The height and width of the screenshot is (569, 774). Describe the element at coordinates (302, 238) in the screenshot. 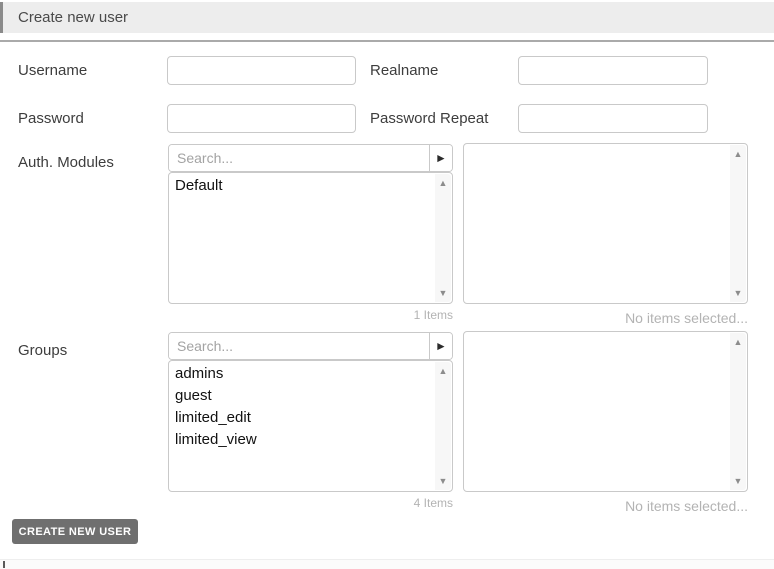

I see `auth-modules-items: Default` at that location.